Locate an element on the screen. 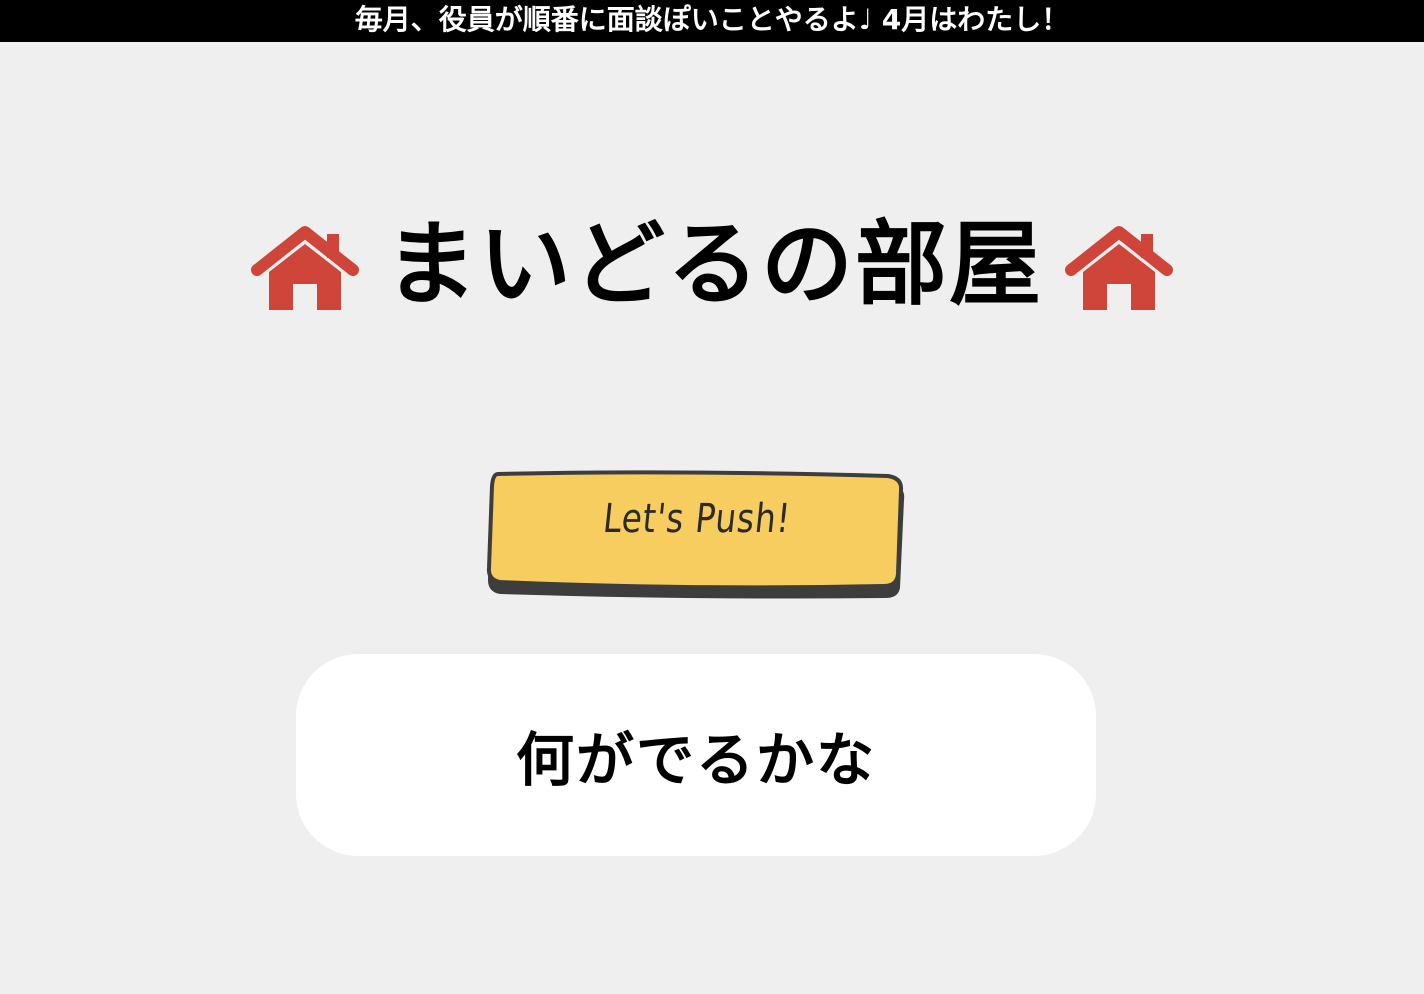 The image size is (1424, 994). top-banner: 毎月、役員が順番に面談ぽいことやるよ♩ 4月はわたし！ is located at coordinates (712, 21).